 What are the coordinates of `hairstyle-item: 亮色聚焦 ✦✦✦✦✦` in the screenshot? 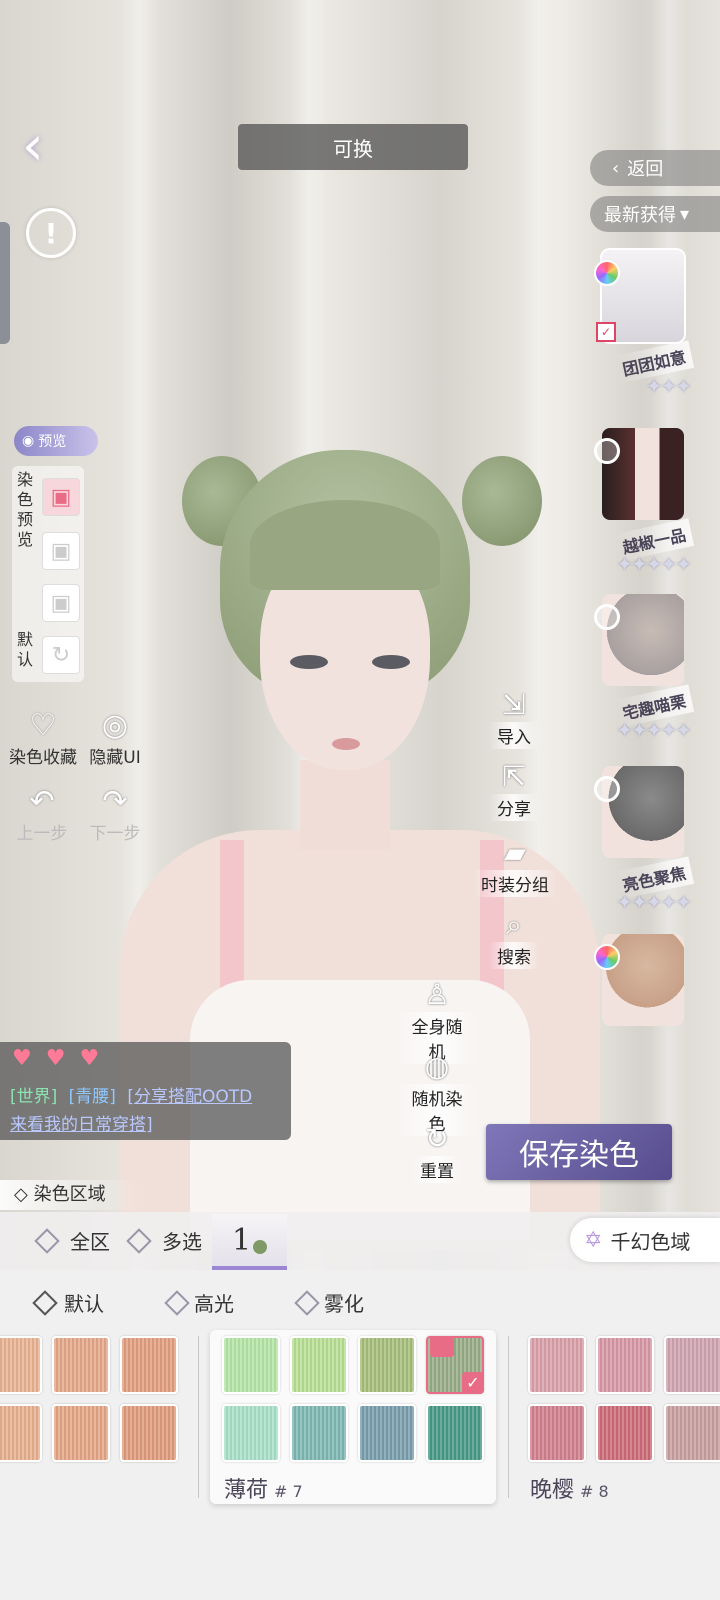 It's located at (645, 840).